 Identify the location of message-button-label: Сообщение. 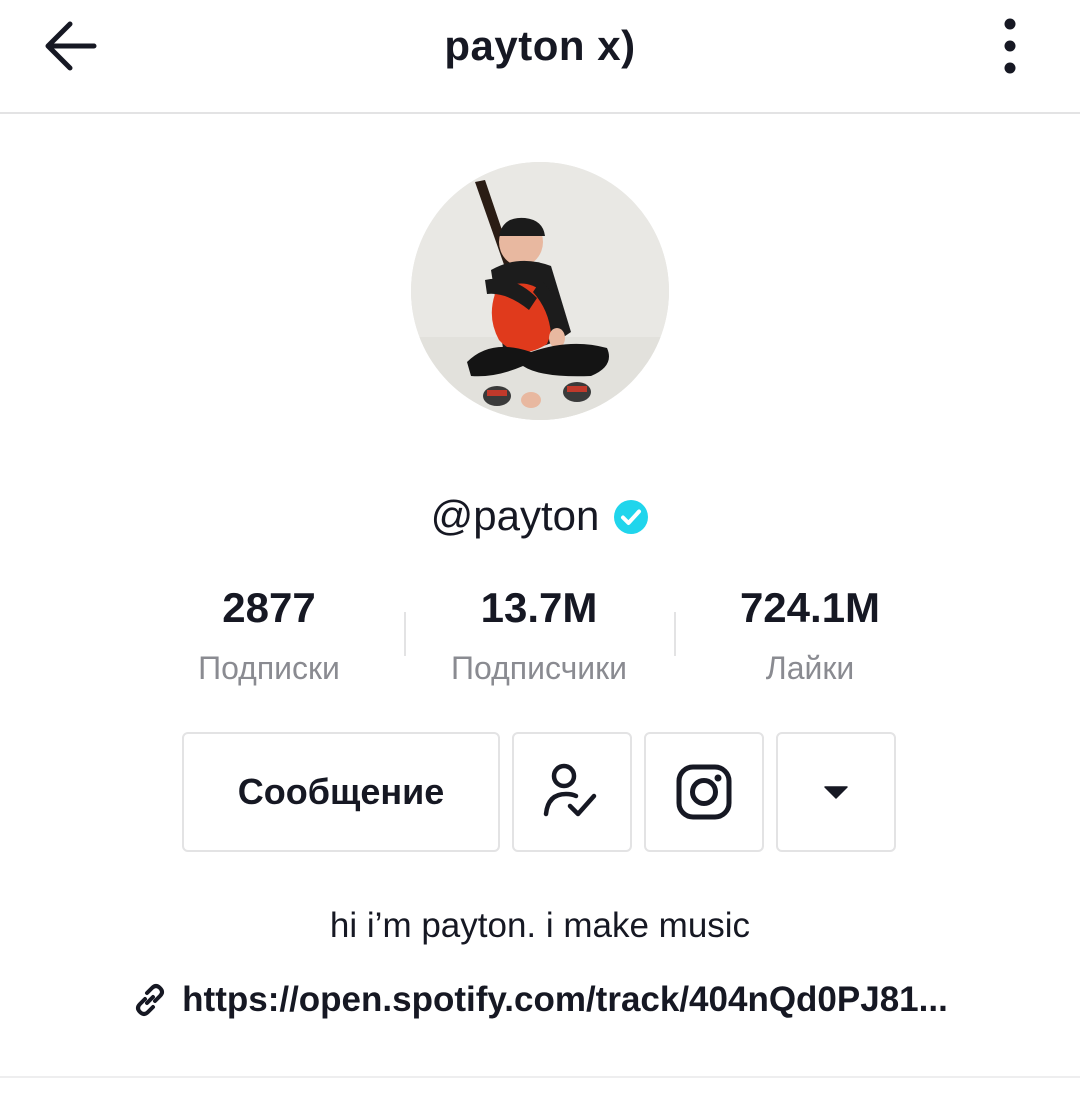
(341, 791).